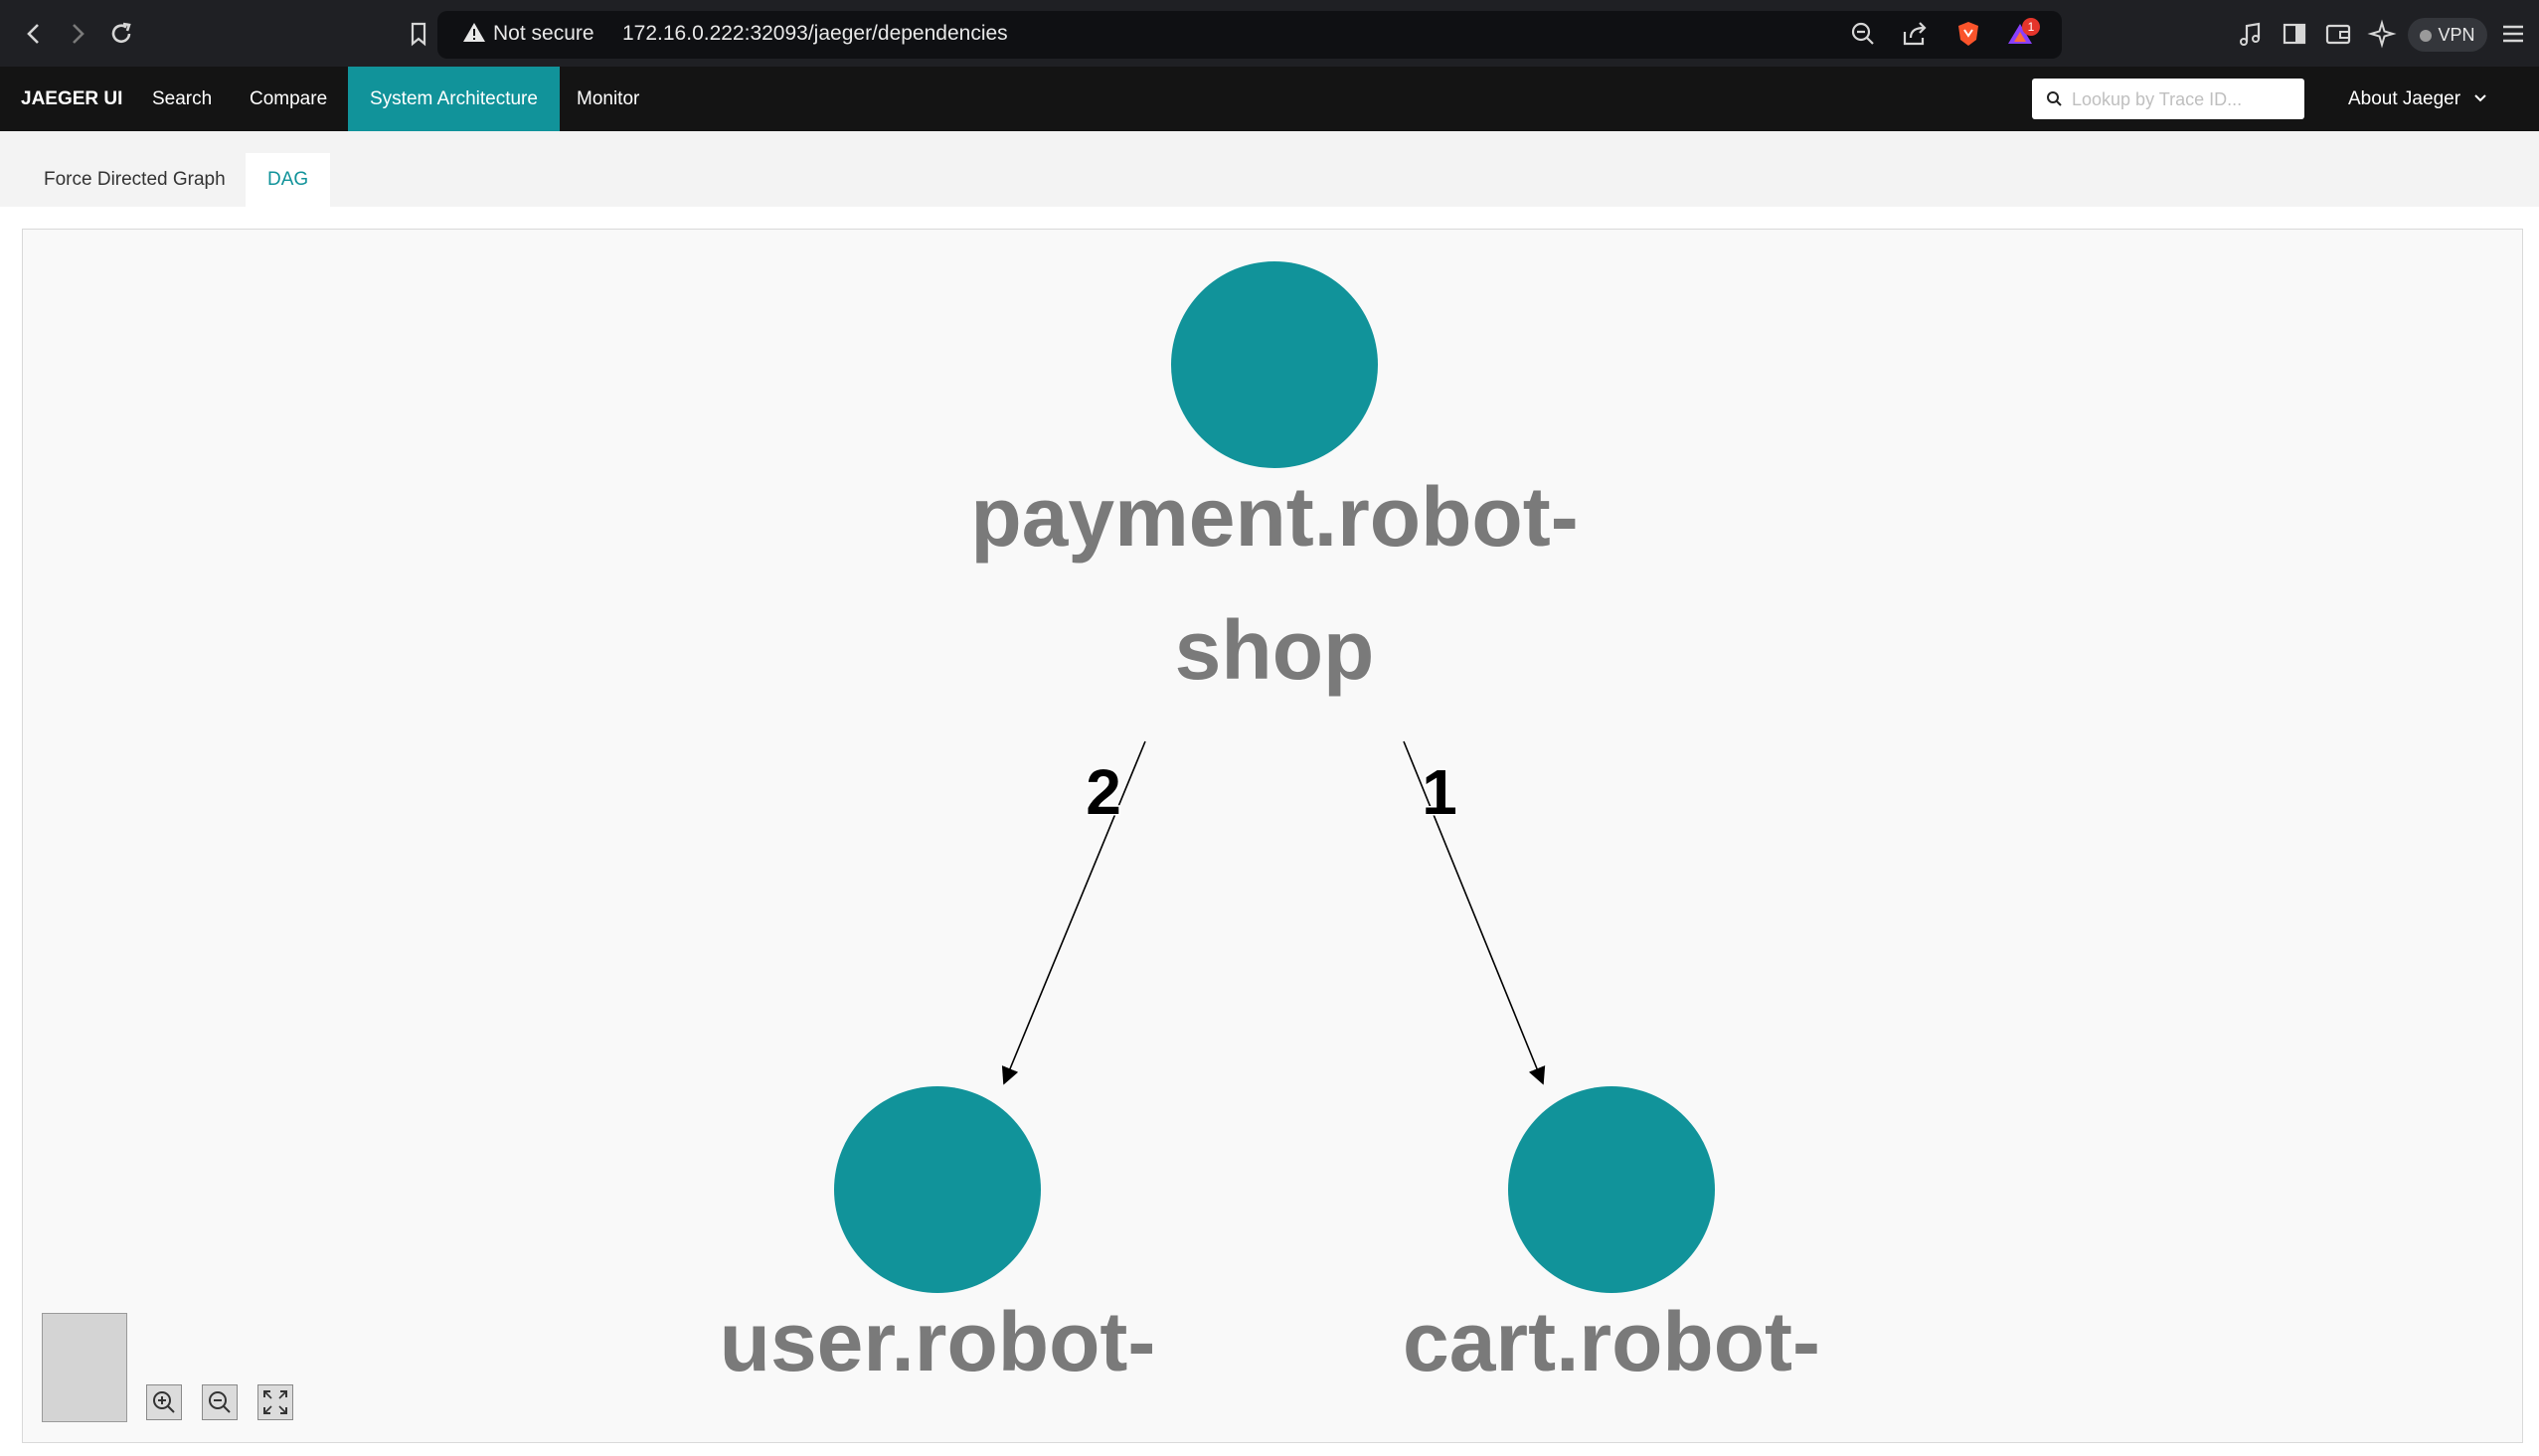  Describe the element at coordinates (2513, 34) in the screenshot. I see `menu-icon` at that location.